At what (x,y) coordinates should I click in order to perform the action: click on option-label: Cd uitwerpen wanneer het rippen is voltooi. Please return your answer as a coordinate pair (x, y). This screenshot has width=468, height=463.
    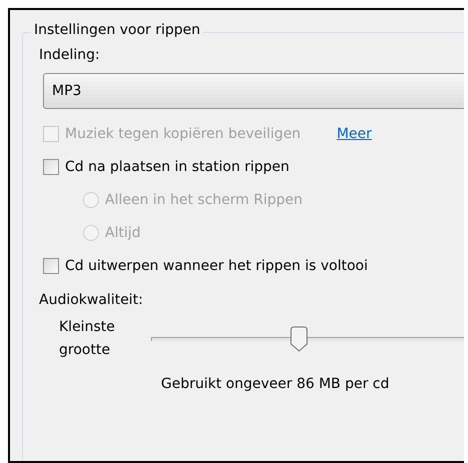
    Looking at the image, I should click on (216, 266).